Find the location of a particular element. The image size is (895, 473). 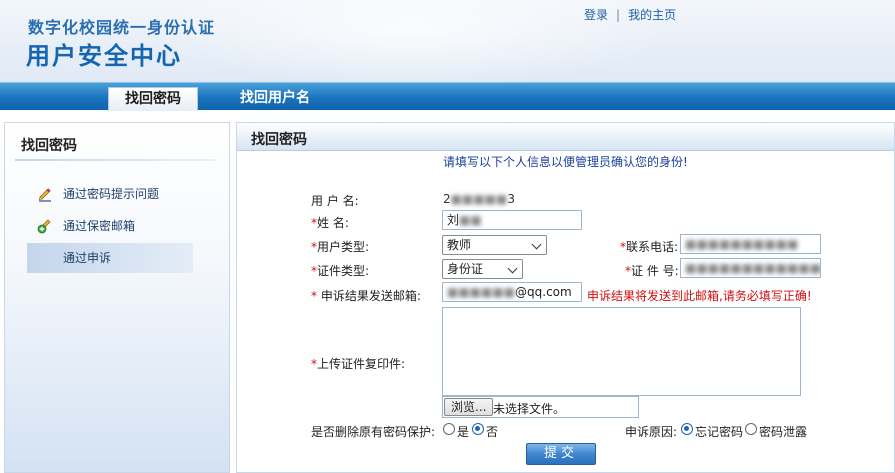

add-mail-icon is located at coordinates (44, 226).